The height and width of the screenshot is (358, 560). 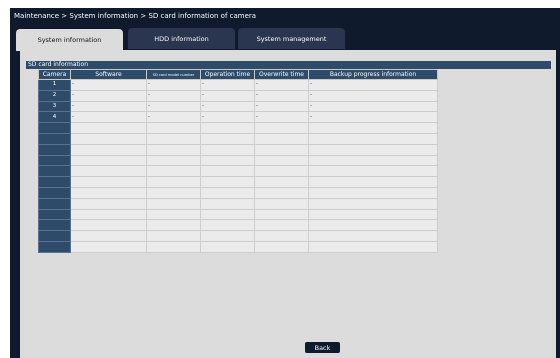 I want to click on camera-number-cell: 1, so click(x=54, y=85).